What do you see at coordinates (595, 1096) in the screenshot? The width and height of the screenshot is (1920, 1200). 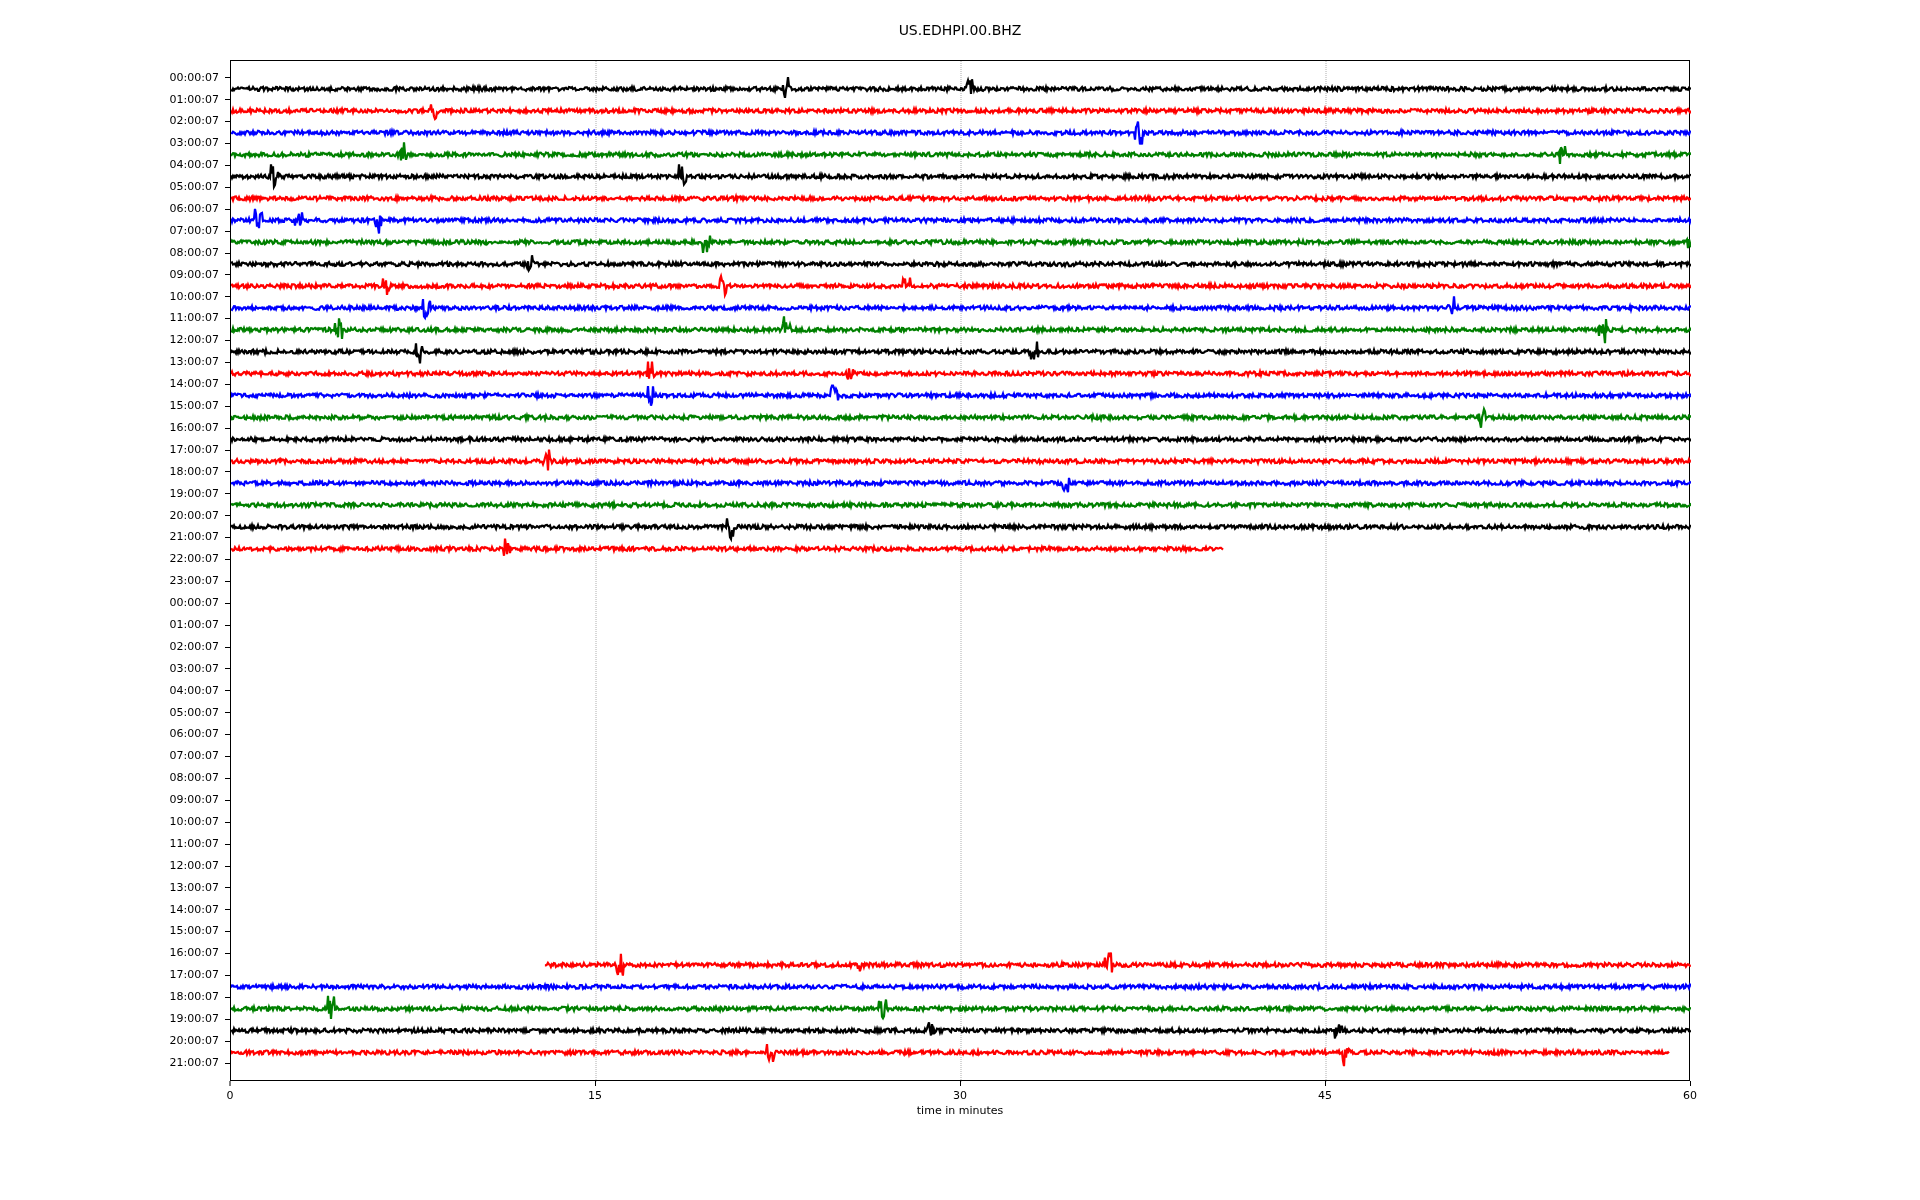 I see `minute-tick-label: 15` at bounding box center [595, 1096].